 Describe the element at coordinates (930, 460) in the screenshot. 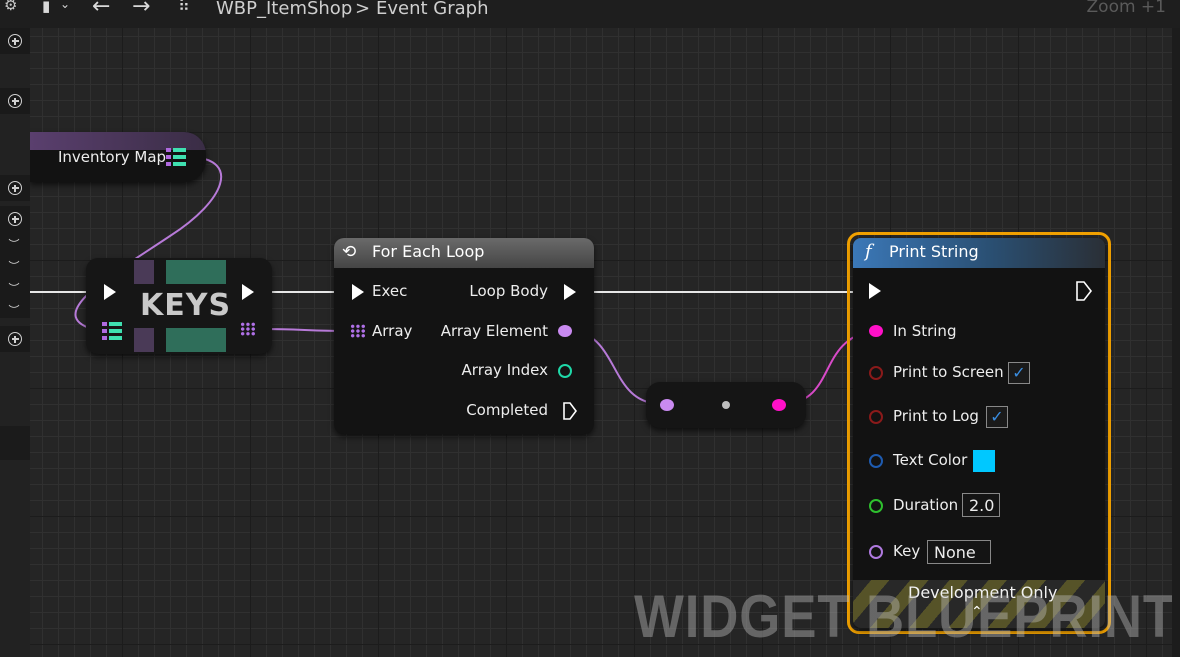

I see `text-color-label: Text Color` at that location.